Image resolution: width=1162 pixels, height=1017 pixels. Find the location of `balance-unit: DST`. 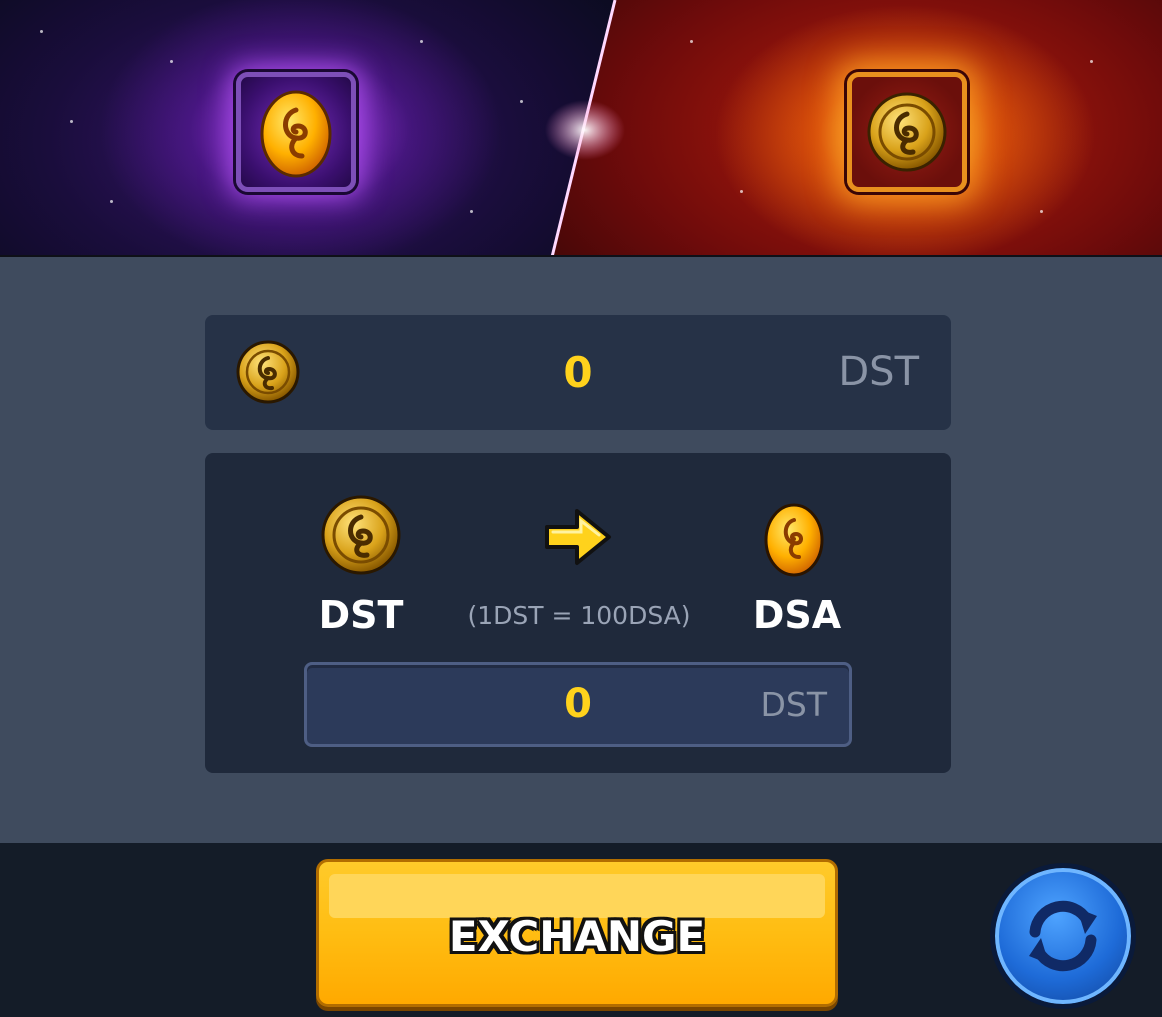

balance-unit: DST is located at coordinates (878, 372).